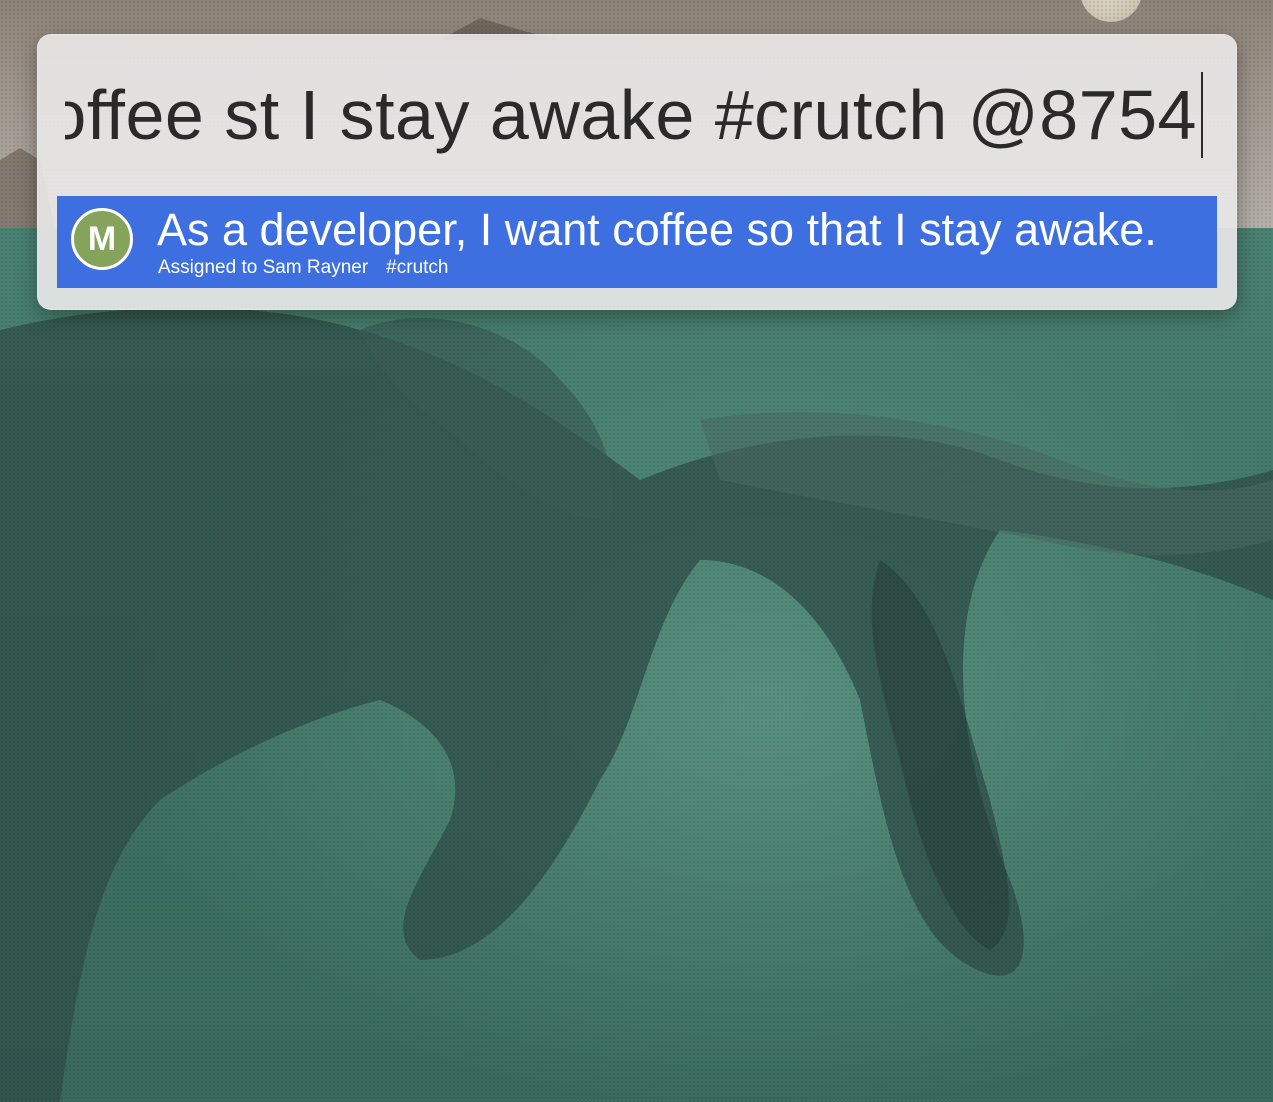  I want to click on search-input: offee st I stay awake #crutch @8754, so click(634, 118).